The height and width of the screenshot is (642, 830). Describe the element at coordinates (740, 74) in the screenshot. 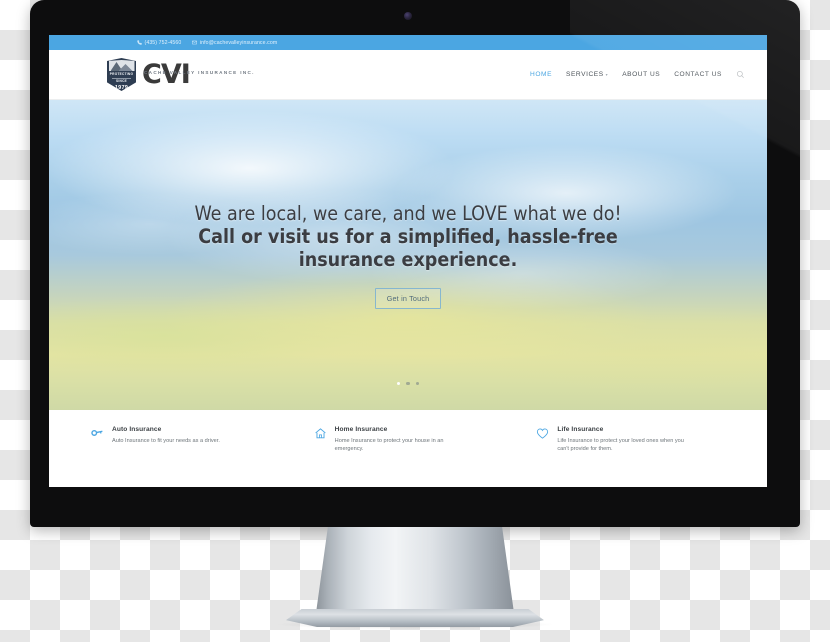

I see `search-icon` at that location.